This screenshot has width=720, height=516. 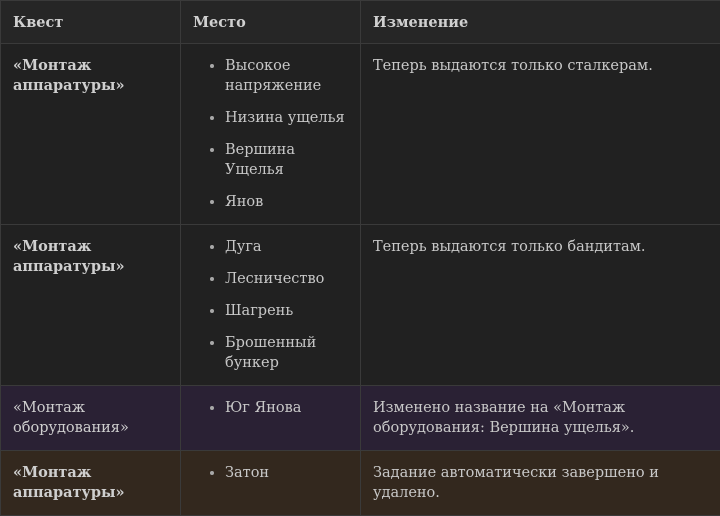 What do you see at coordinates (289, 279) in the screenshot?
I see `place-item: Лесничество` at bounding box center [289, 279].